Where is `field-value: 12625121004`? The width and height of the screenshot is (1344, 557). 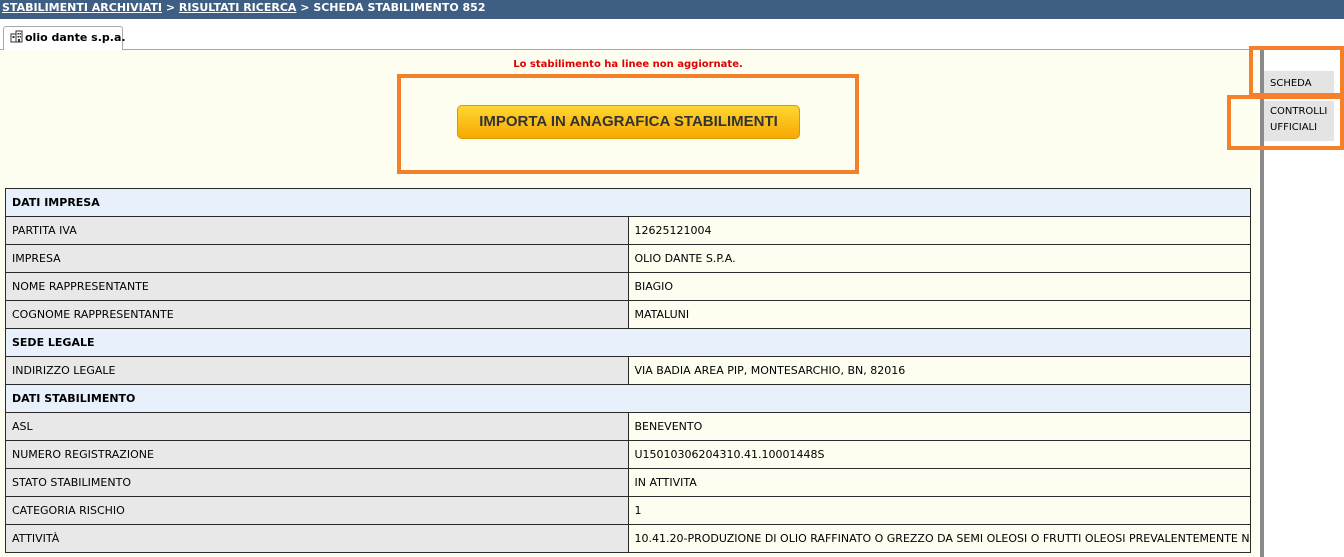 field-value: 12625121004 is located at coordinates (939, 230).